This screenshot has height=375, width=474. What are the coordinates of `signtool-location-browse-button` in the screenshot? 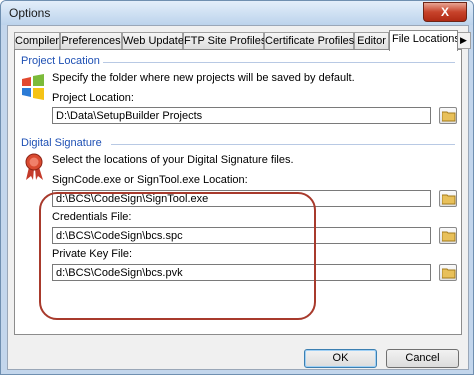 It's located at (448, 198).